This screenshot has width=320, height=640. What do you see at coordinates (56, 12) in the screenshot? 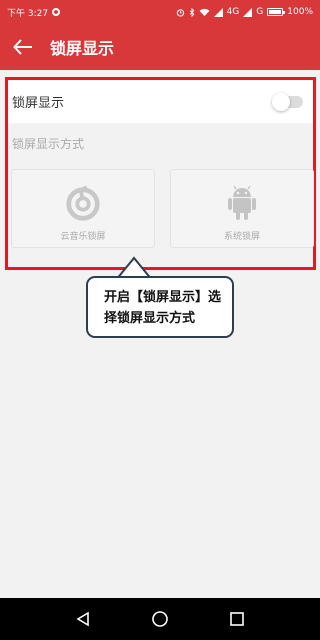
I see `notification-icon` at bounding box center [56, 12].